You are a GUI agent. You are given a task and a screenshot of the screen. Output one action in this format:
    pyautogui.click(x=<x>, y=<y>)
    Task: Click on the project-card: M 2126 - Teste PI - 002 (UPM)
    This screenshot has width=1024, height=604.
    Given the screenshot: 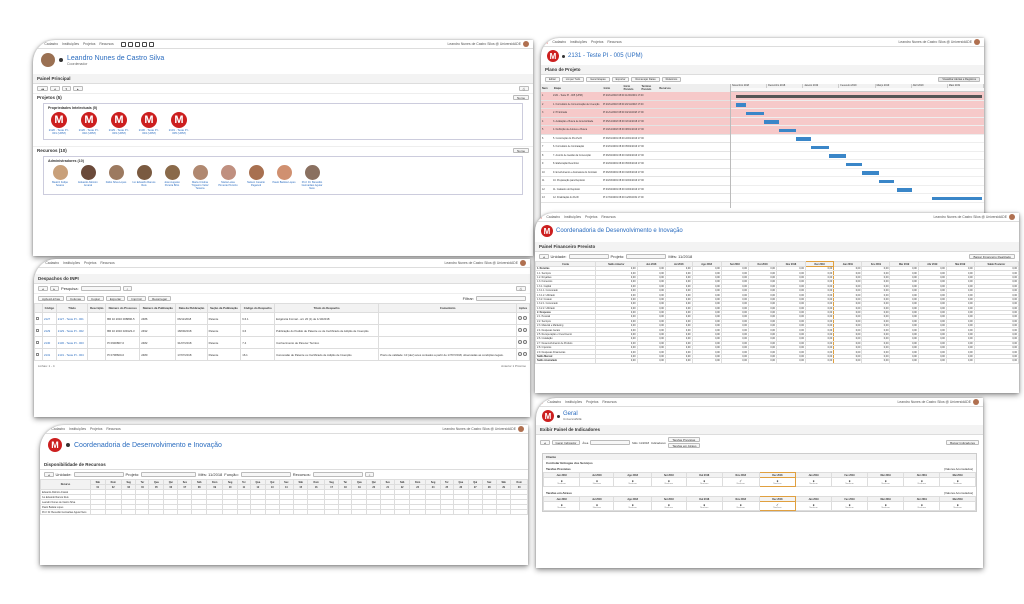 What is the action you would take?
    pyautogui.click(x=89, y=123)
    